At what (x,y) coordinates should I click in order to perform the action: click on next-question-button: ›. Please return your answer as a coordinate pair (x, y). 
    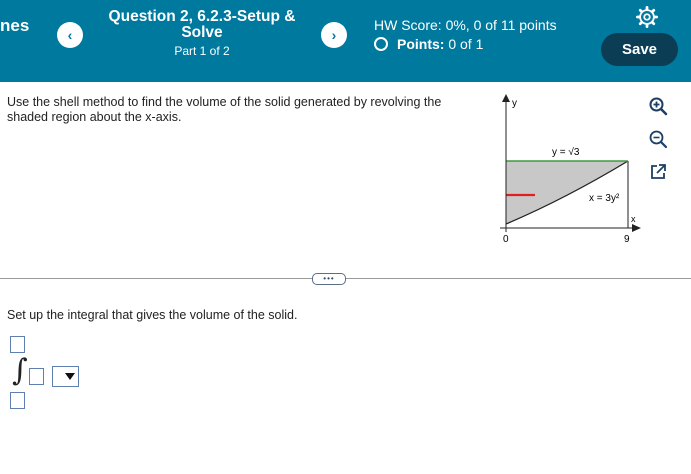
    Looking at the image, I should click on (334, 35).